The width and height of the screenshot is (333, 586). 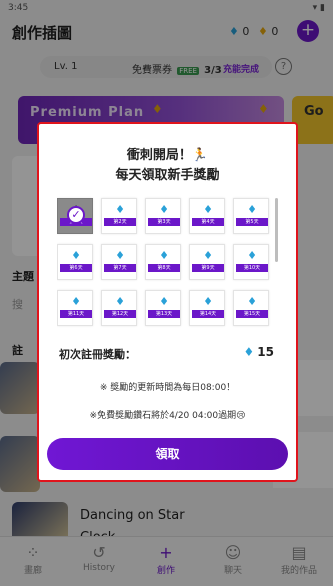 I want to click on day-reward-cell: ♦ 第6天, so click(x=75, y=262).